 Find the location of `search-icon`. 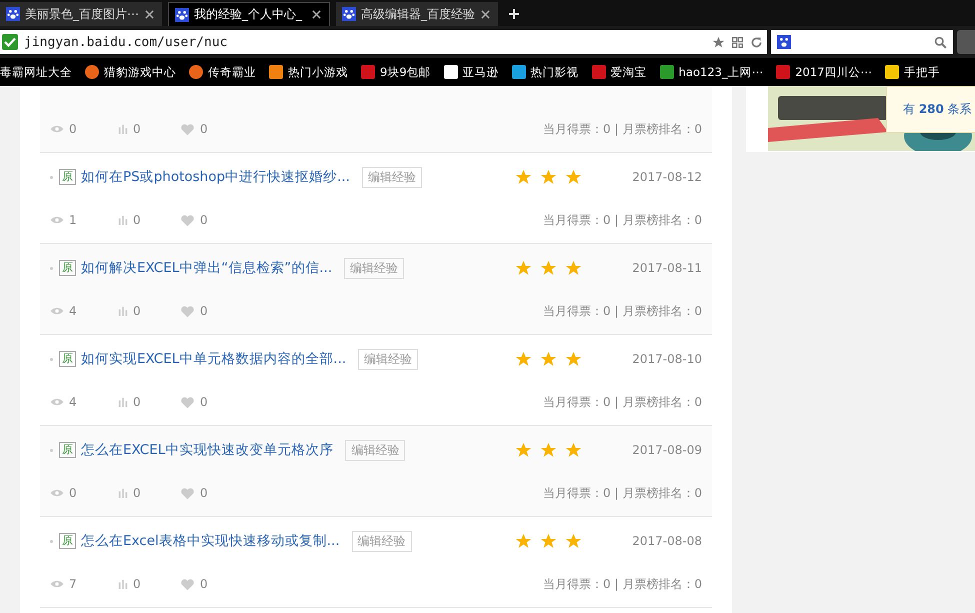

search-icon is located at coordinates (940, 42).